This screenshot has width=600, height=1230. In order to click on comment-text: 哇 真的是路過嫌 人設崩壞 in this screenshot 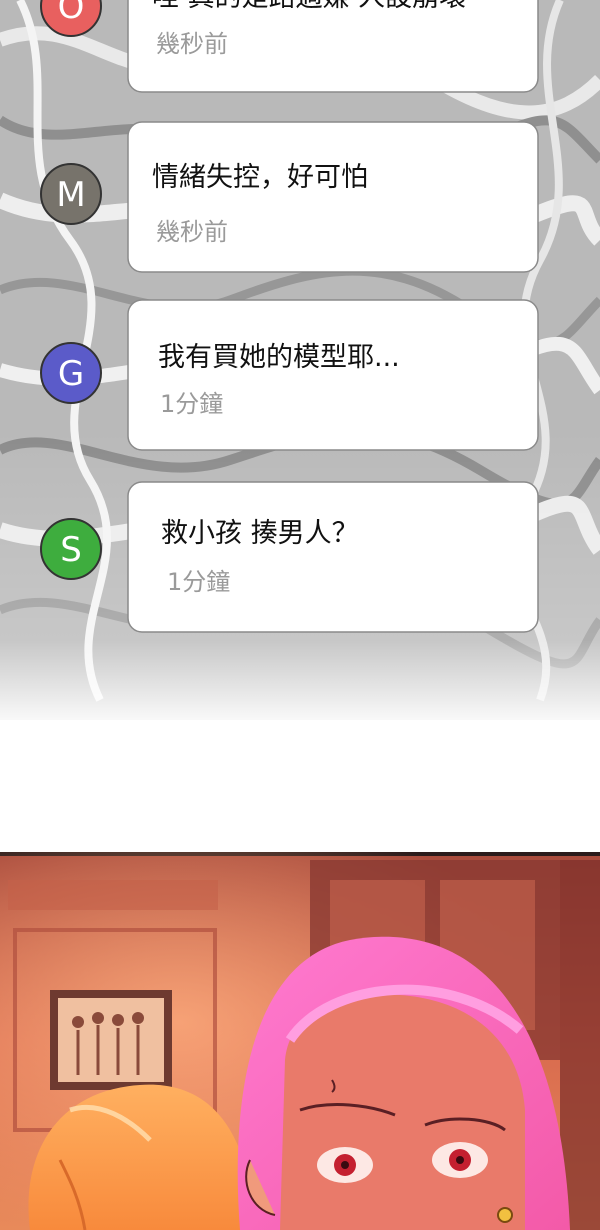, I will do `click(309, 6)`.